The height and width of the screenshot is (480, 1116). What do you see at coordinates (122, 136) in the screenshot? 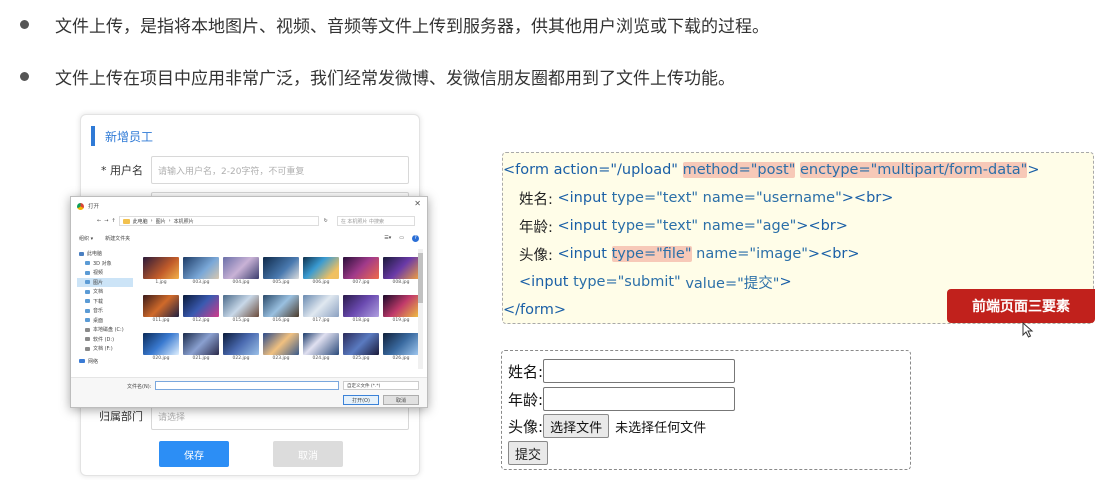
I see `form-header: 新增员工` at bounding box center [122, 136].